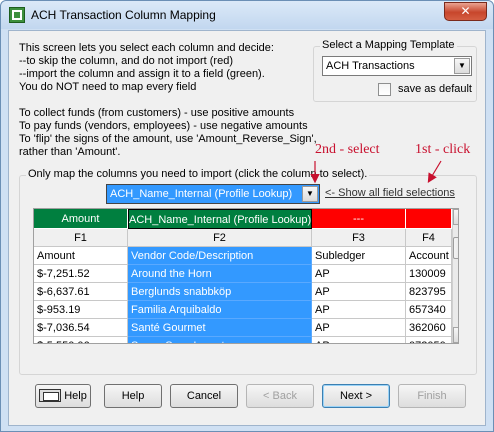 Image resolution: width=494 pixels, height=432 pixels. What do you see at coordinates (455, 276) in the screenshot?
I see `grid-vertical-scrollbar: ▲ ▼` at bounding box center [455, 276].